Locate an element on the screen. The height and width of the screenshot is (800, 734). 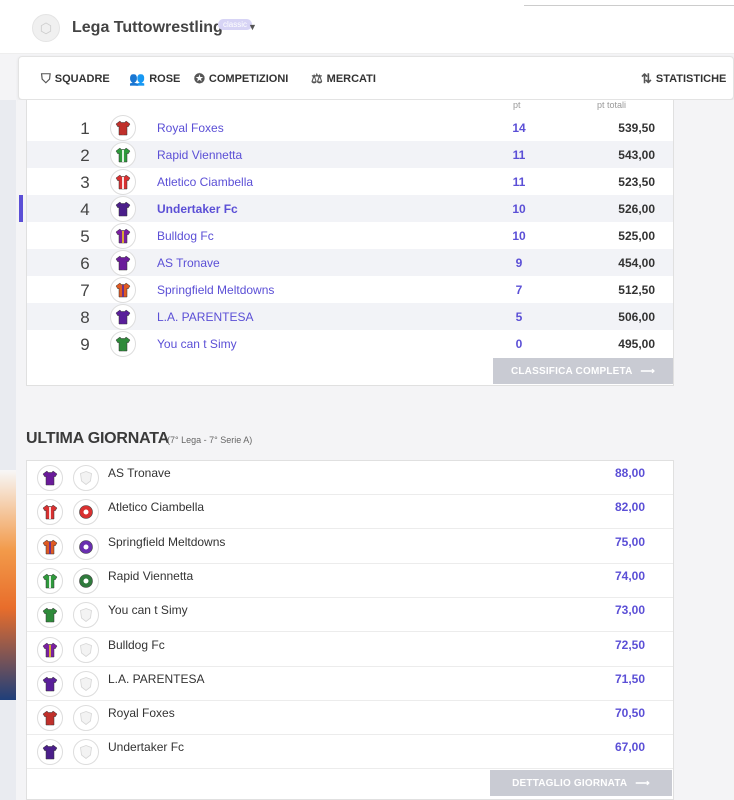
team-points: 5 is located at coordinates (519, 317).